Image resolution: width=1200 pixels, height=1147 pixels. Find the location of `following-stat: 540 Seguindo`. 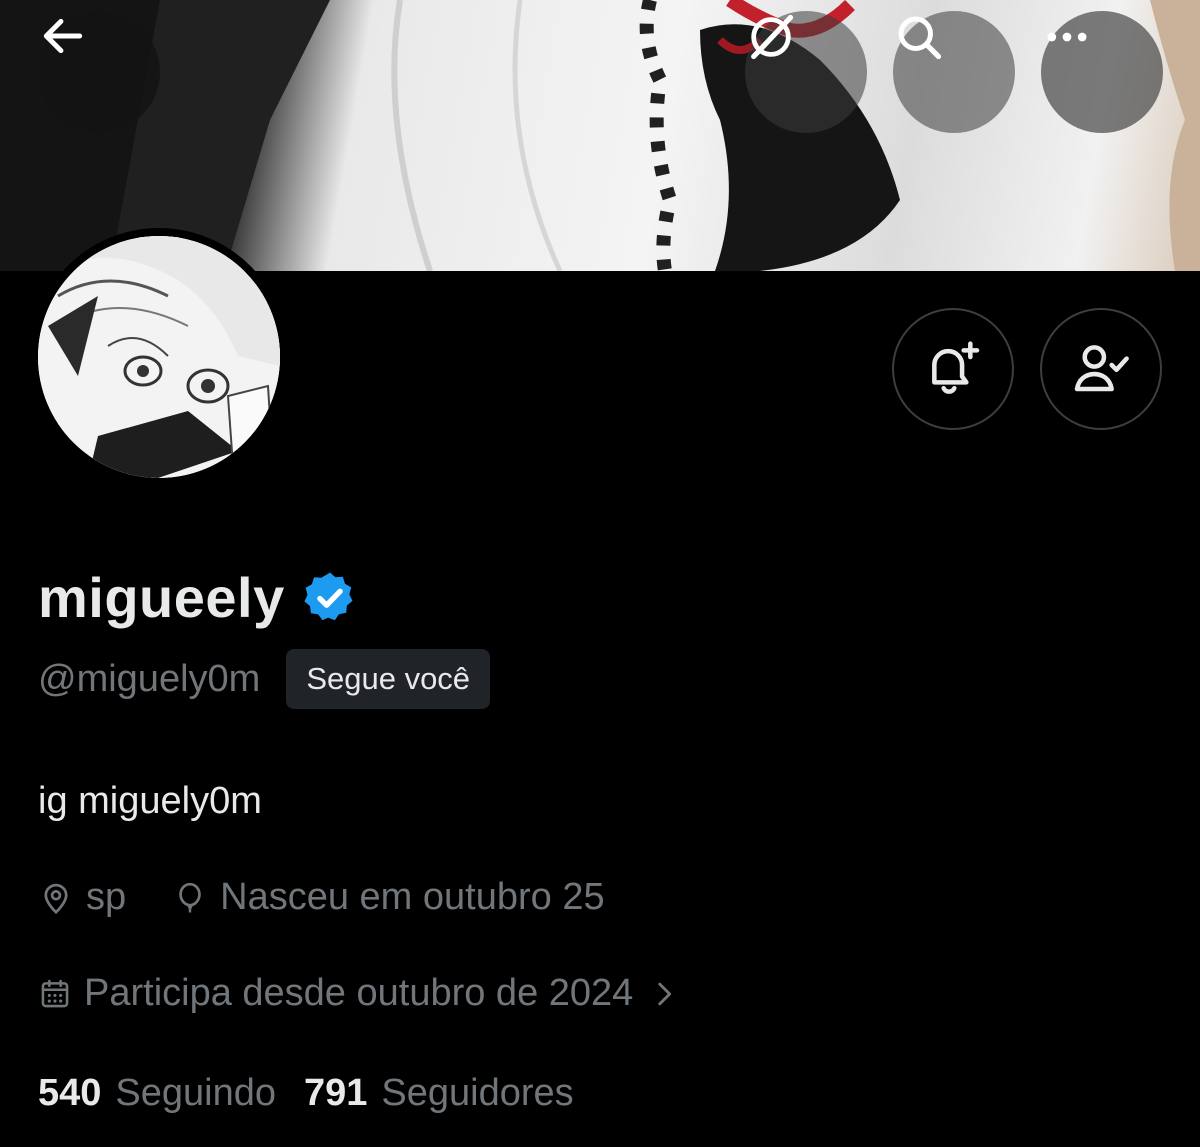

following-stat: 540 Seguindo is located at coordinates (157, 1093).